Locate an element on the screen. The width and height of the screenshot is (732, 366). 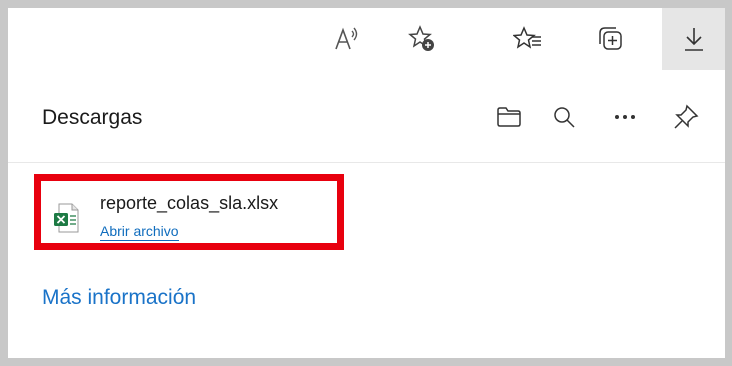
download-file-name: reporte_colas_sla.xlsx is located at coordinates (189, 203).